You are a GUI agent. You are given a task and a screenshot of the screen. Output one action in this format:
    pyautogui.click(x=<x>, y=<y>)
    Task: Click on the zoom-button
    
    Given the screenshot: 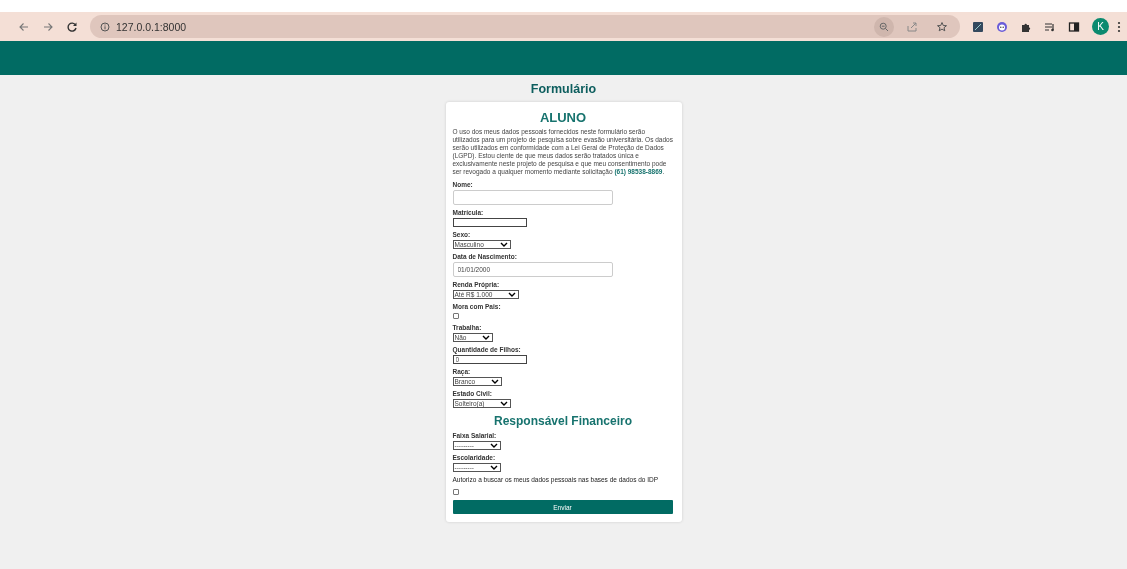 What is the action you would take?
    pyautogui.click(x=884, y=26)
    